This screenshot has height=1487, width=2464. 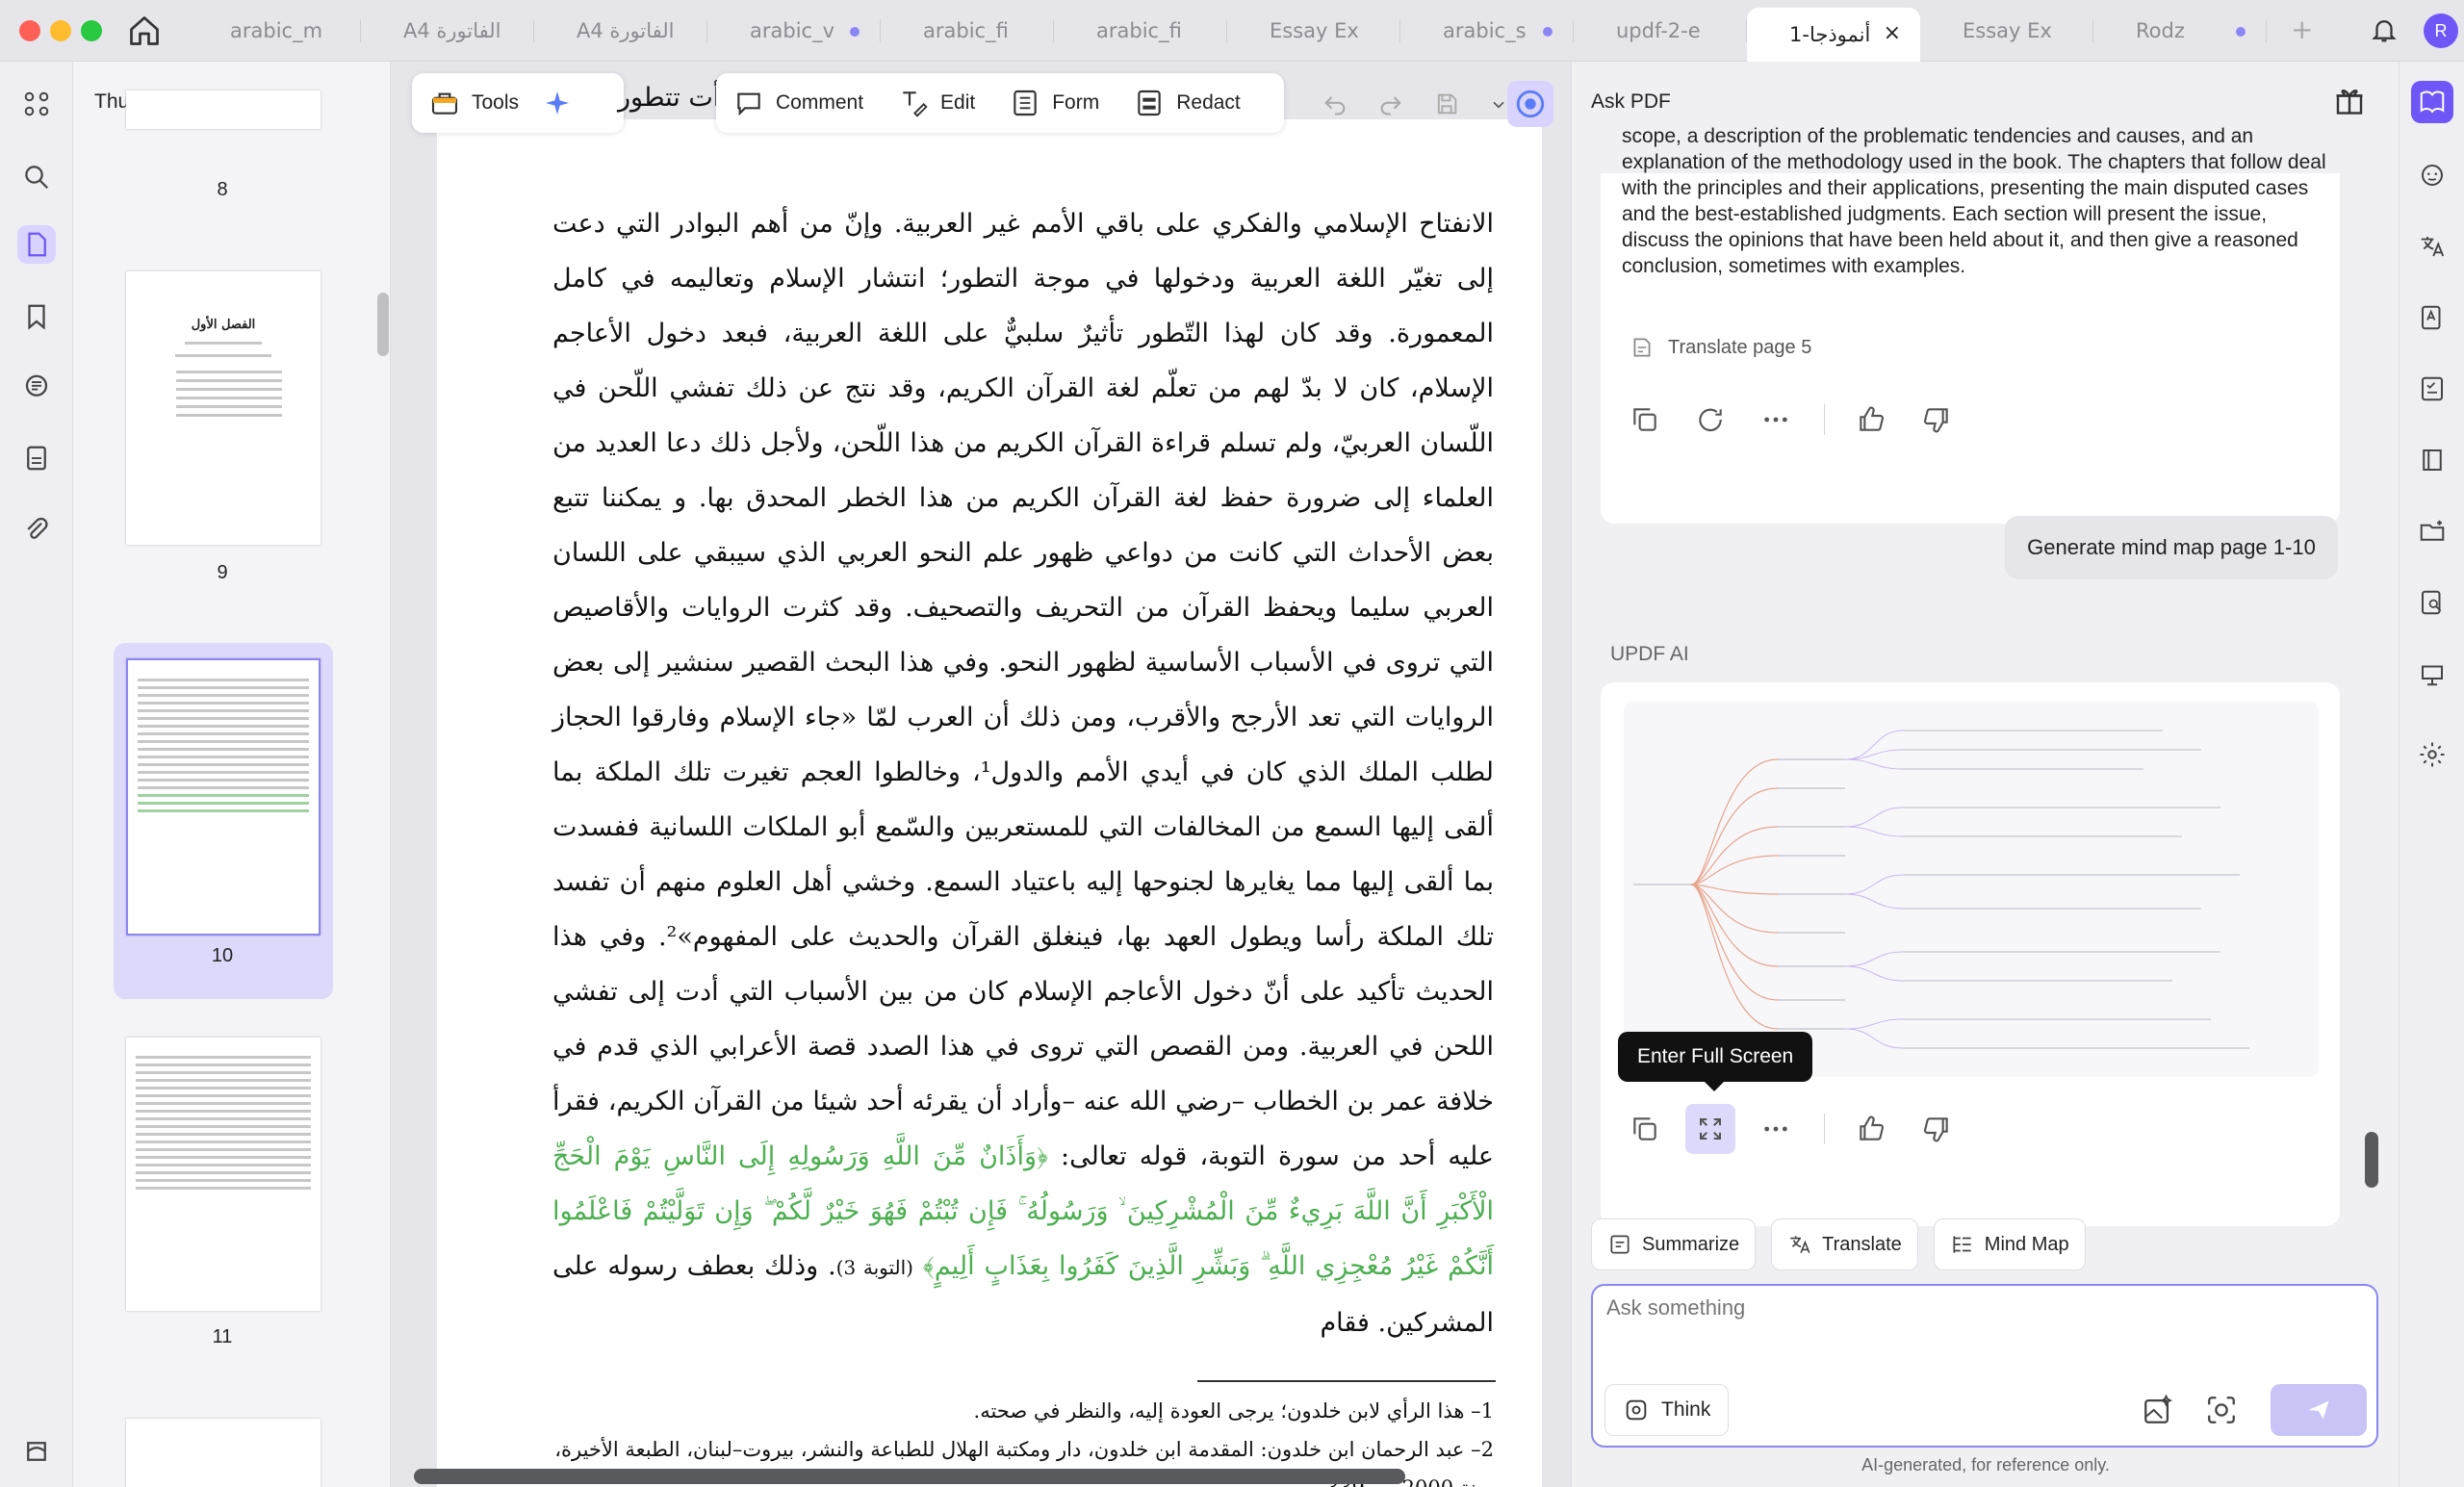 What do you see at coordinates (1025, 103) in the screenshot?
I see `form-icon` at bounding box center [1025, 103].